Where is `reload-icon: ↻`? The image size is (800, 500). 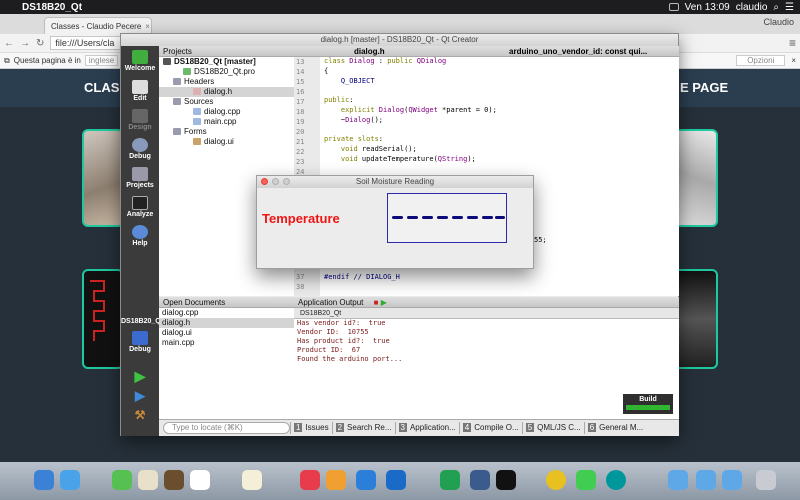
reload-icon: ↻ is located at coordinates (40, 43).